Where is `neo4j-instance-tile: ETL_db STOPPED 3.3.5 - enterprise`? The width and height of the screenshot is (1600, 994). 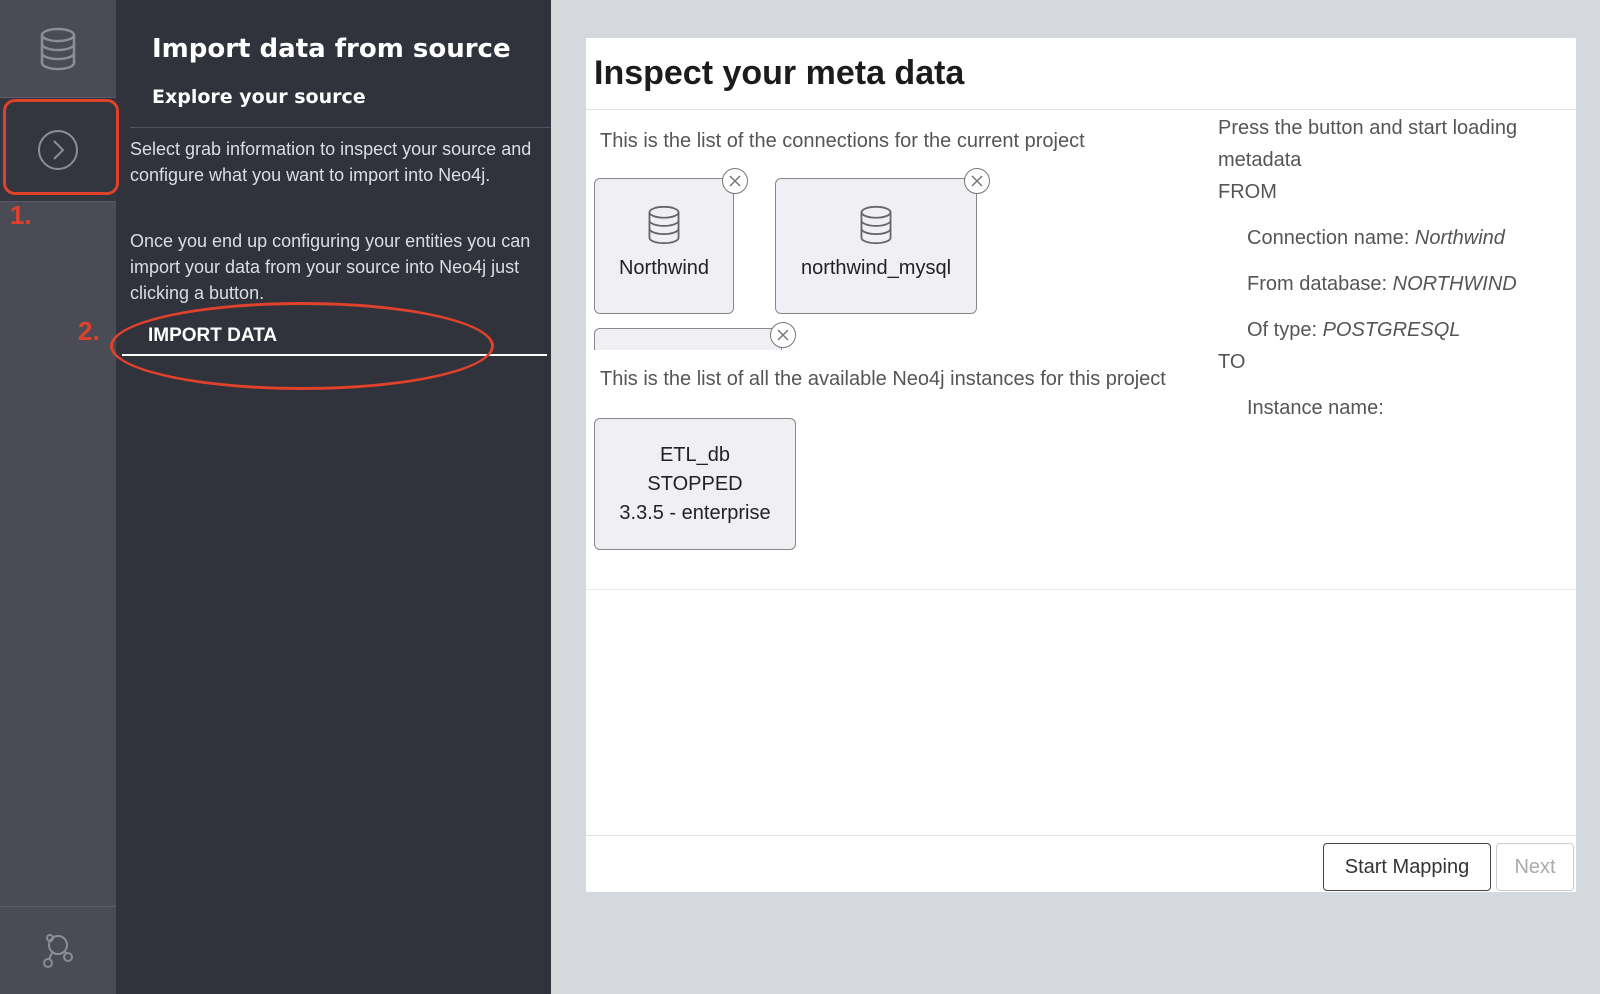 neo4j-instance-tile: ETL_db STOPPED 3.3.5 - enterprise is located at coordinates (695, 484).